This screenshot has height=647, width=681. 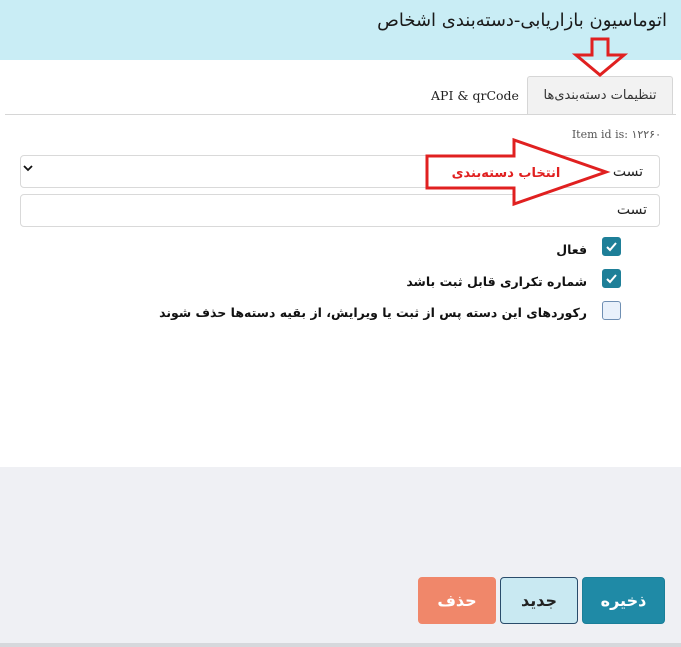 What do you see at coordinates (340, 171) in the screenshot?
I see `category-select: تست` at bounding box center [340, 171].